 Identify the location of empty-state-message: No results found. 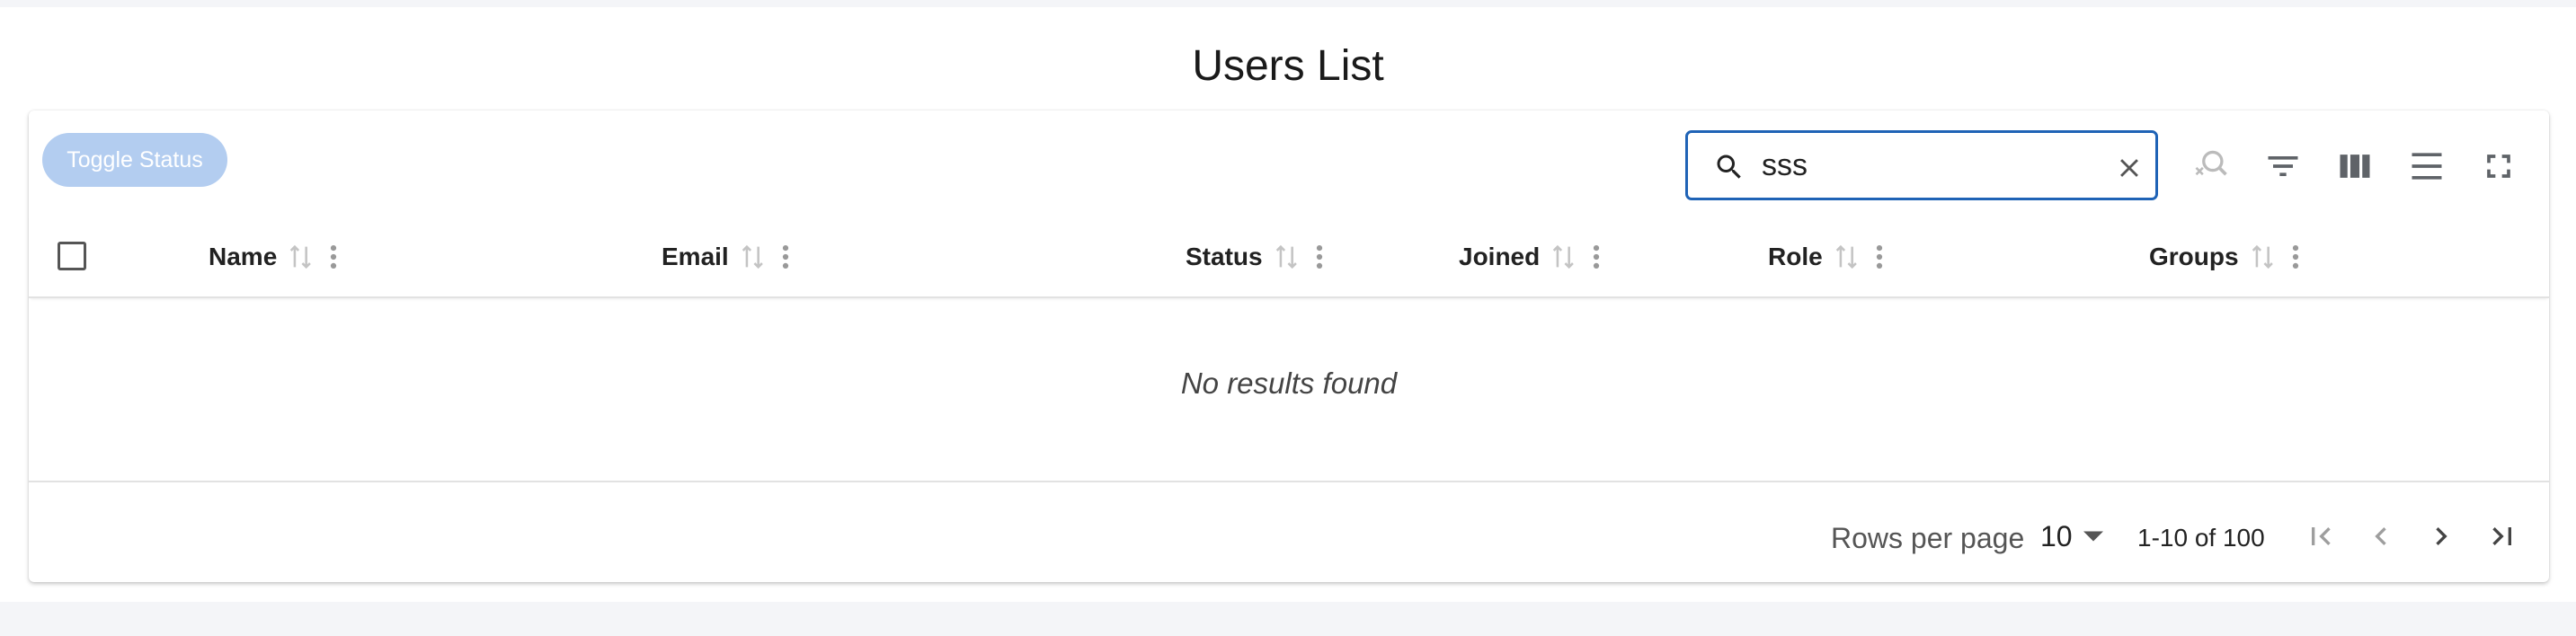
(1289, 383).